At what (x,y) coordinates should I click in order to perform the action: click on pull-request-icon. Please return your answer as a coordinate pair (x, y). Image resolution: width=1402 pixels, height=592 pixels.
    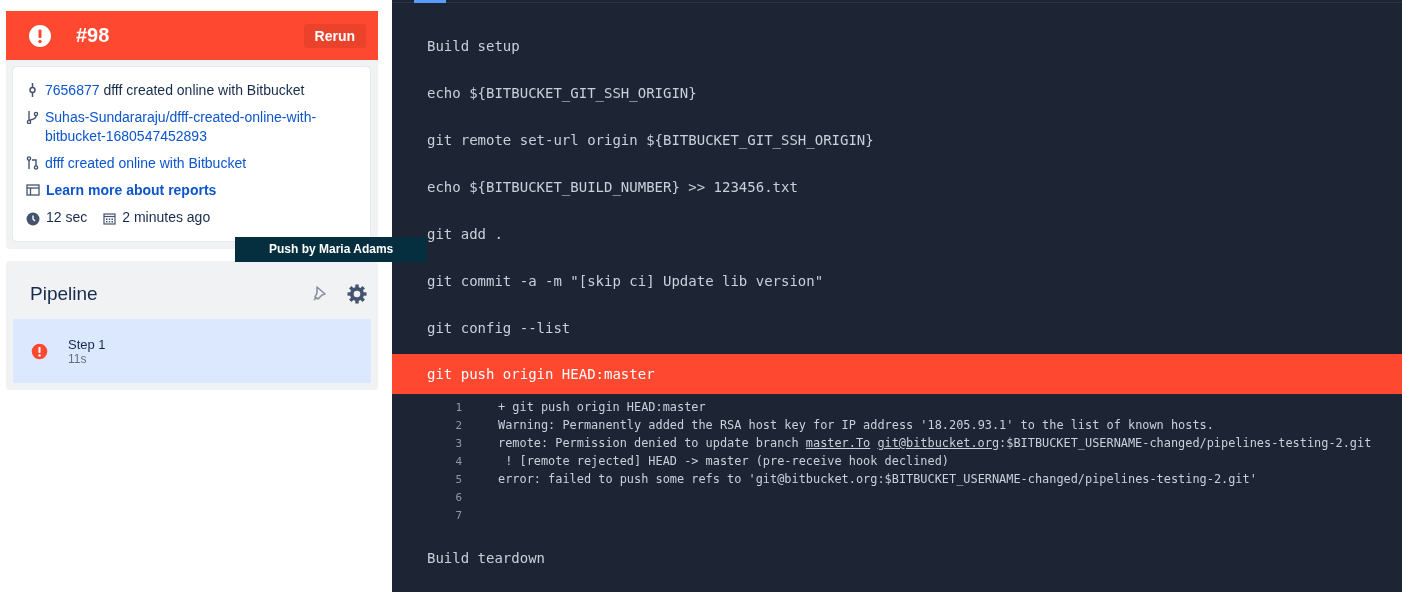
    Looking at the image, I should click on (32, 163).